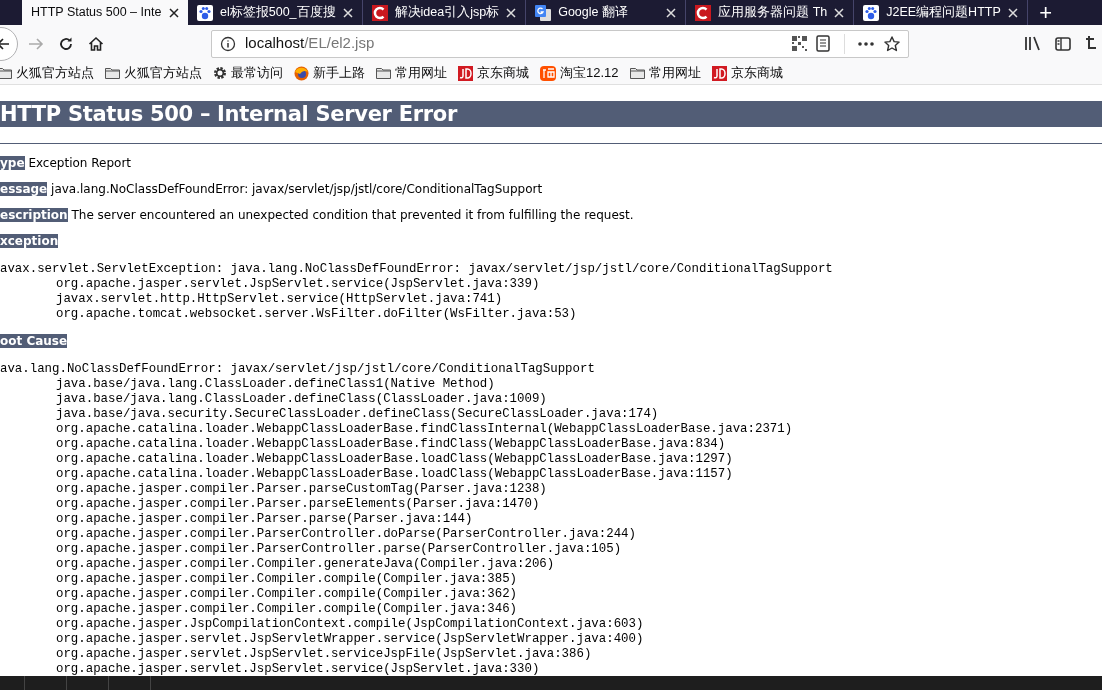 The width and height of the screenshot is (1102, 690). What do you see at coordinates (248, 73) in the screenshot?
I see `bookmark-item: 最常访问` at bounding box center [248, 73].